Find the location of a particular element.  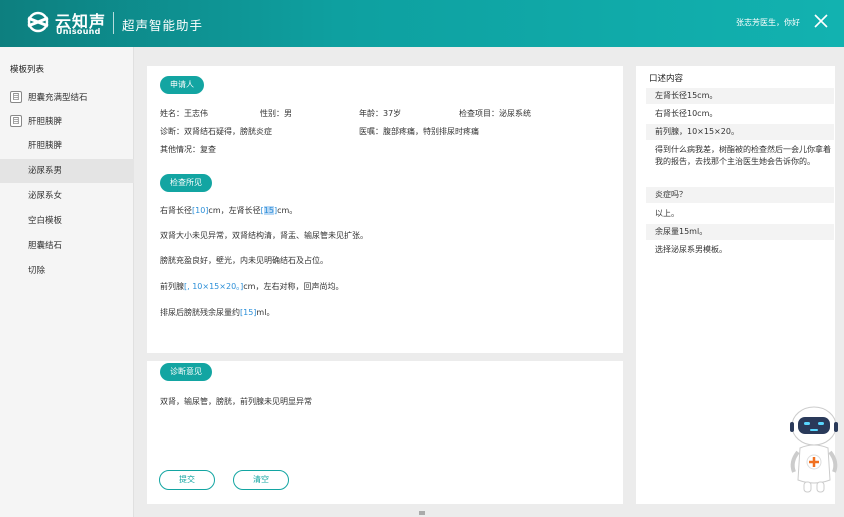

folder-label: 肝胆胰脾 is located at coordinates (45, 122).